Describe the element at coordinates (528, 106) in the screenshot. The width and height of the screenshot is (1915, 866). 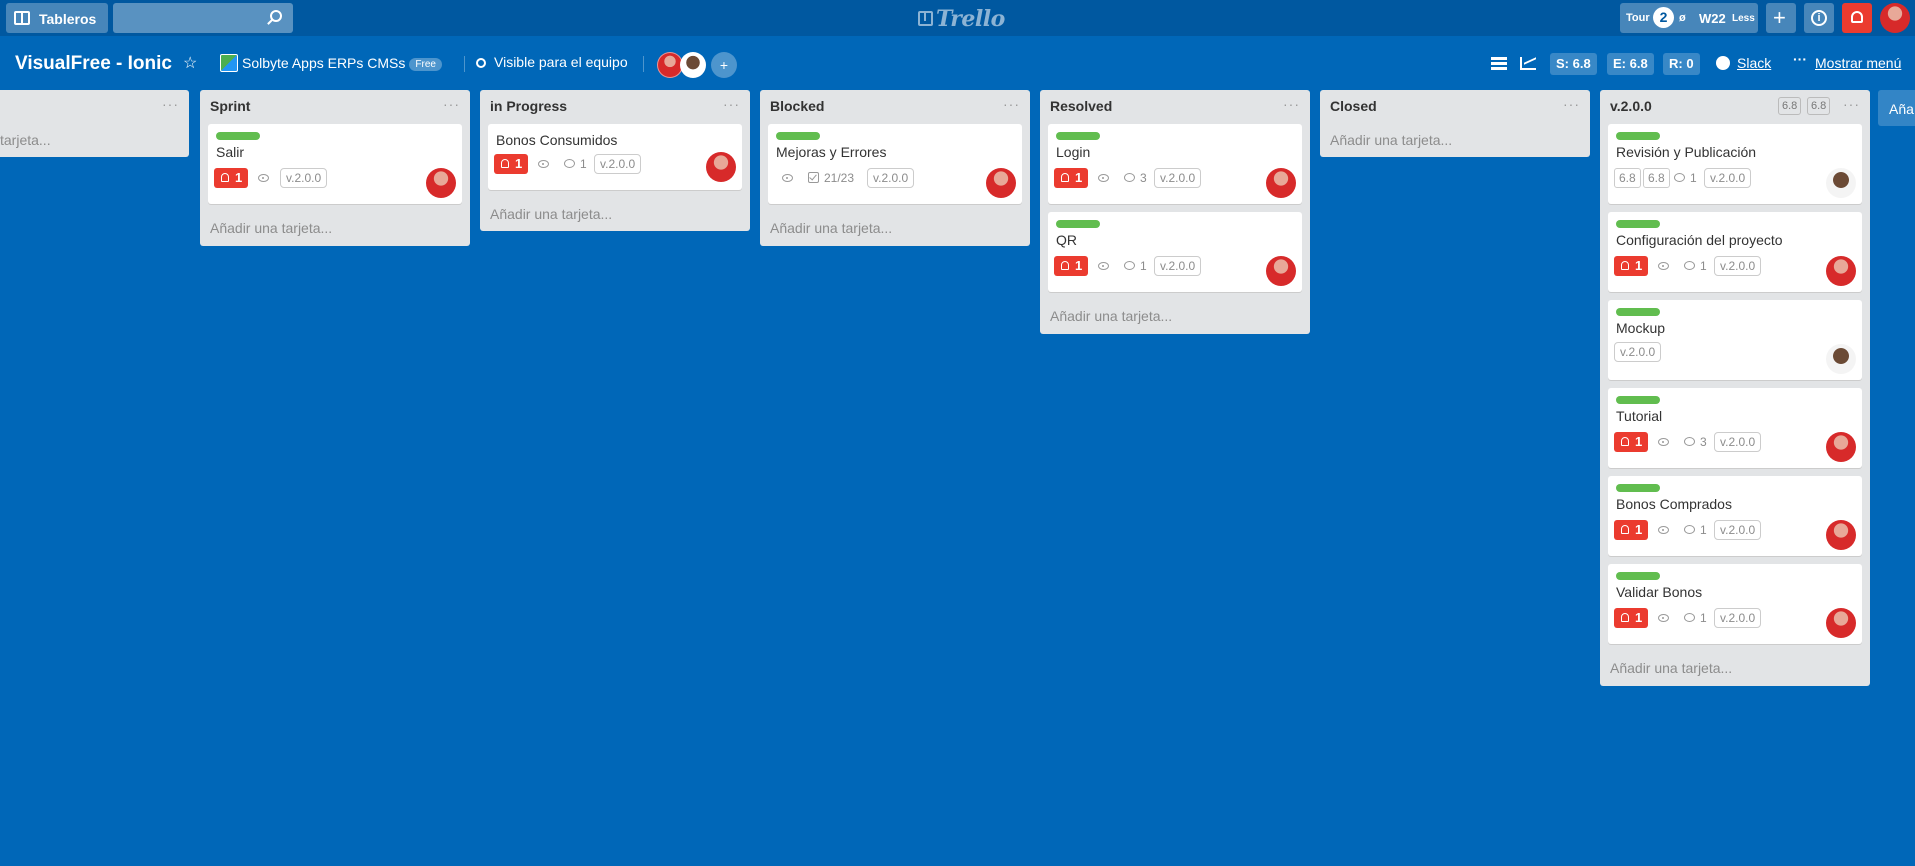
I see `list-title: in Progress` at that location.